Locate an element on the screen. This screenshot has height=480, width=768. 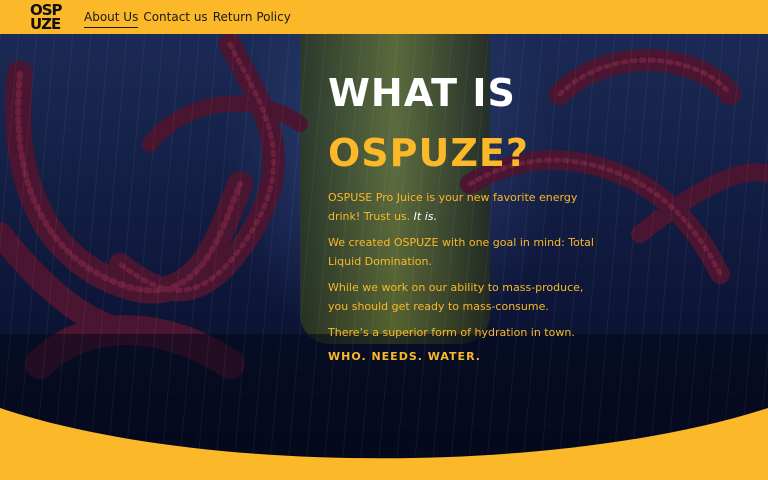
main-nav: About Us Contact us Return Policy is located at coordinates (187, 19).